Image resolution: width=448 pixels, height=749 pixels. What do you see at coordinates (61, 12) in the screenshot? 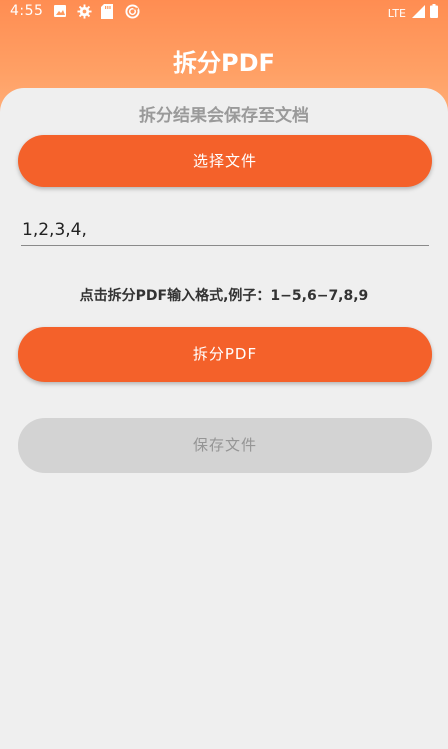
I see `image-icon` at bounding box center [61, 12].